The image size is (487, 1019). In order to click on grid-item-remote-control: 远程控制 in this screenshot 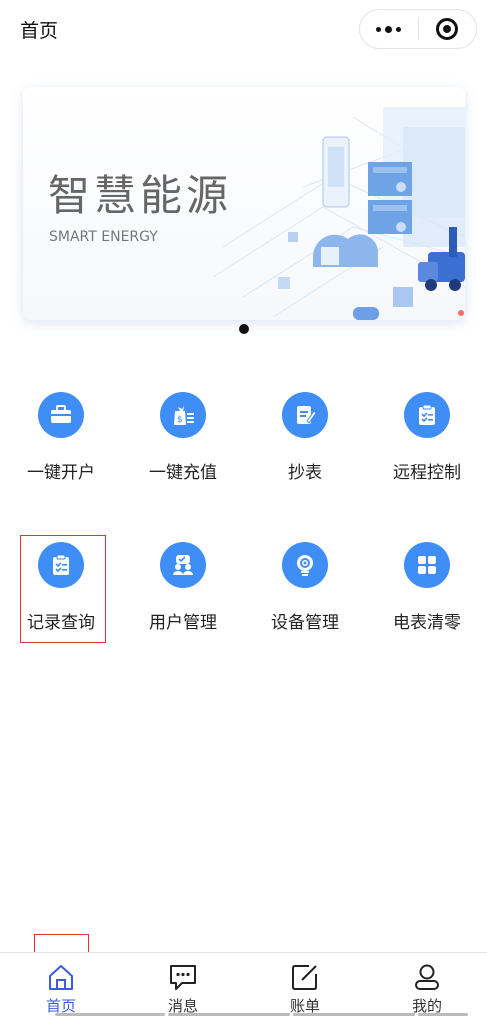, I will do `click(427, 447)`.